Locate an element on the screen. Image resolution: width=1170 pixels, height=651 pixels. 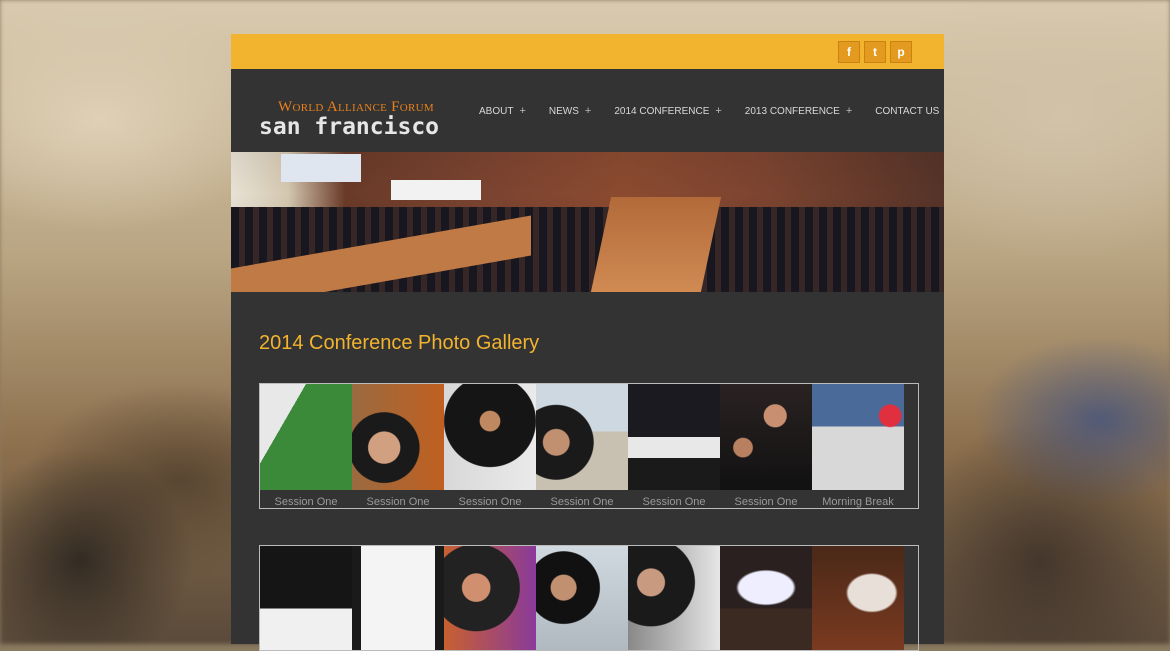
top-bar: f t p is located at coordinates (587, 51).